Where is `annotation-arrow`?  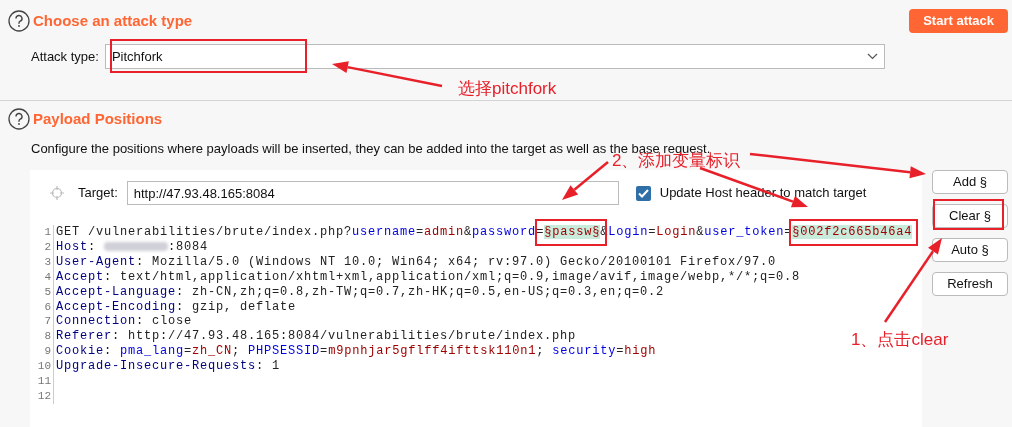 annotation-arrow is located at coordinates (585, 180).